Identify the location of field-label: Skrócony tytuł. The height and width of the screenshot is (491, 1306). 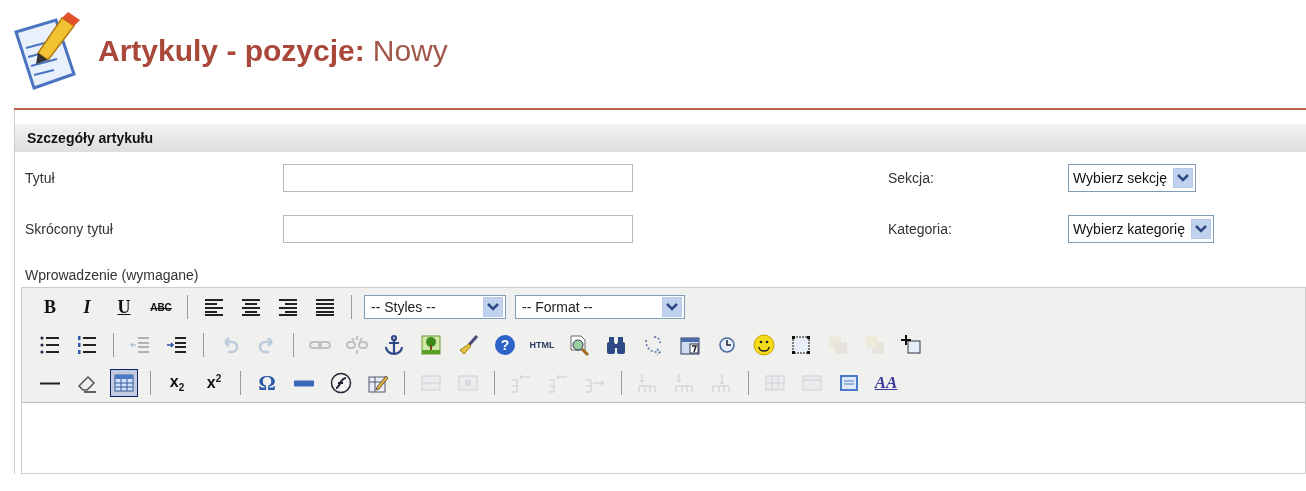
(69, 228).